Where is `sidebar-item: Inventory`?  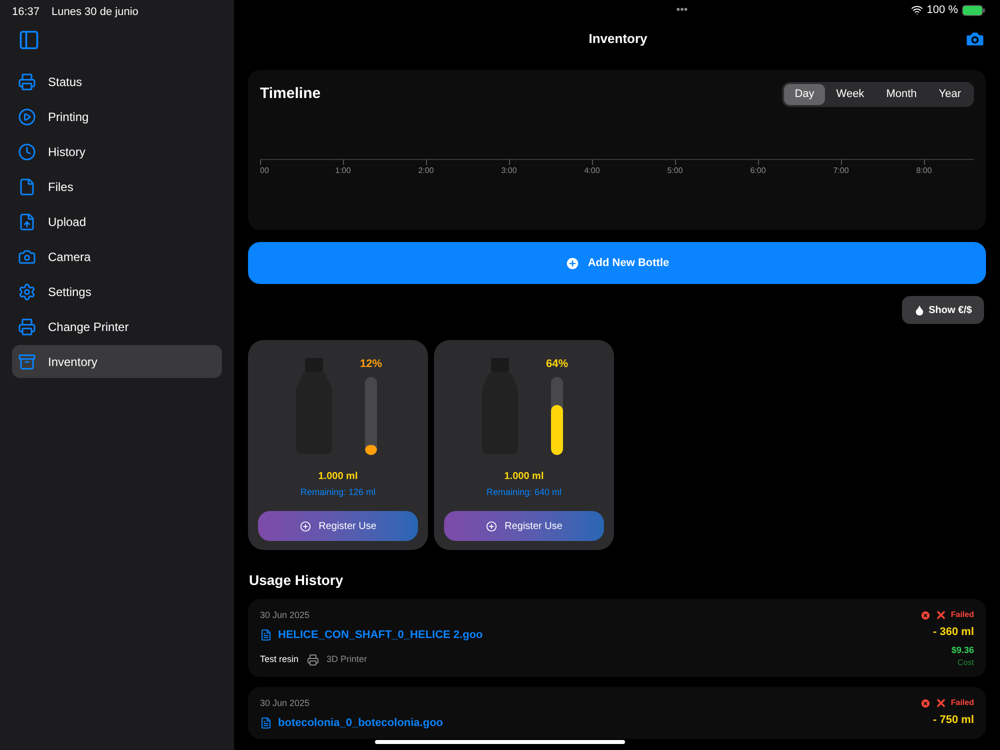 sidebar-item: Inventory is located at coordinates (117, 361).